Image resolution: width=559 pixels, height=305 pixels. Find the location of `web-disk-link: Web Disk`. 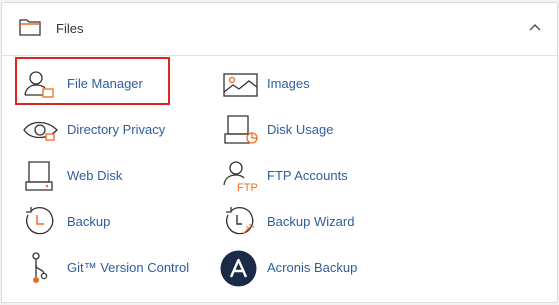

web-disk-link: Web Disk is located at coordinates (114, 176).